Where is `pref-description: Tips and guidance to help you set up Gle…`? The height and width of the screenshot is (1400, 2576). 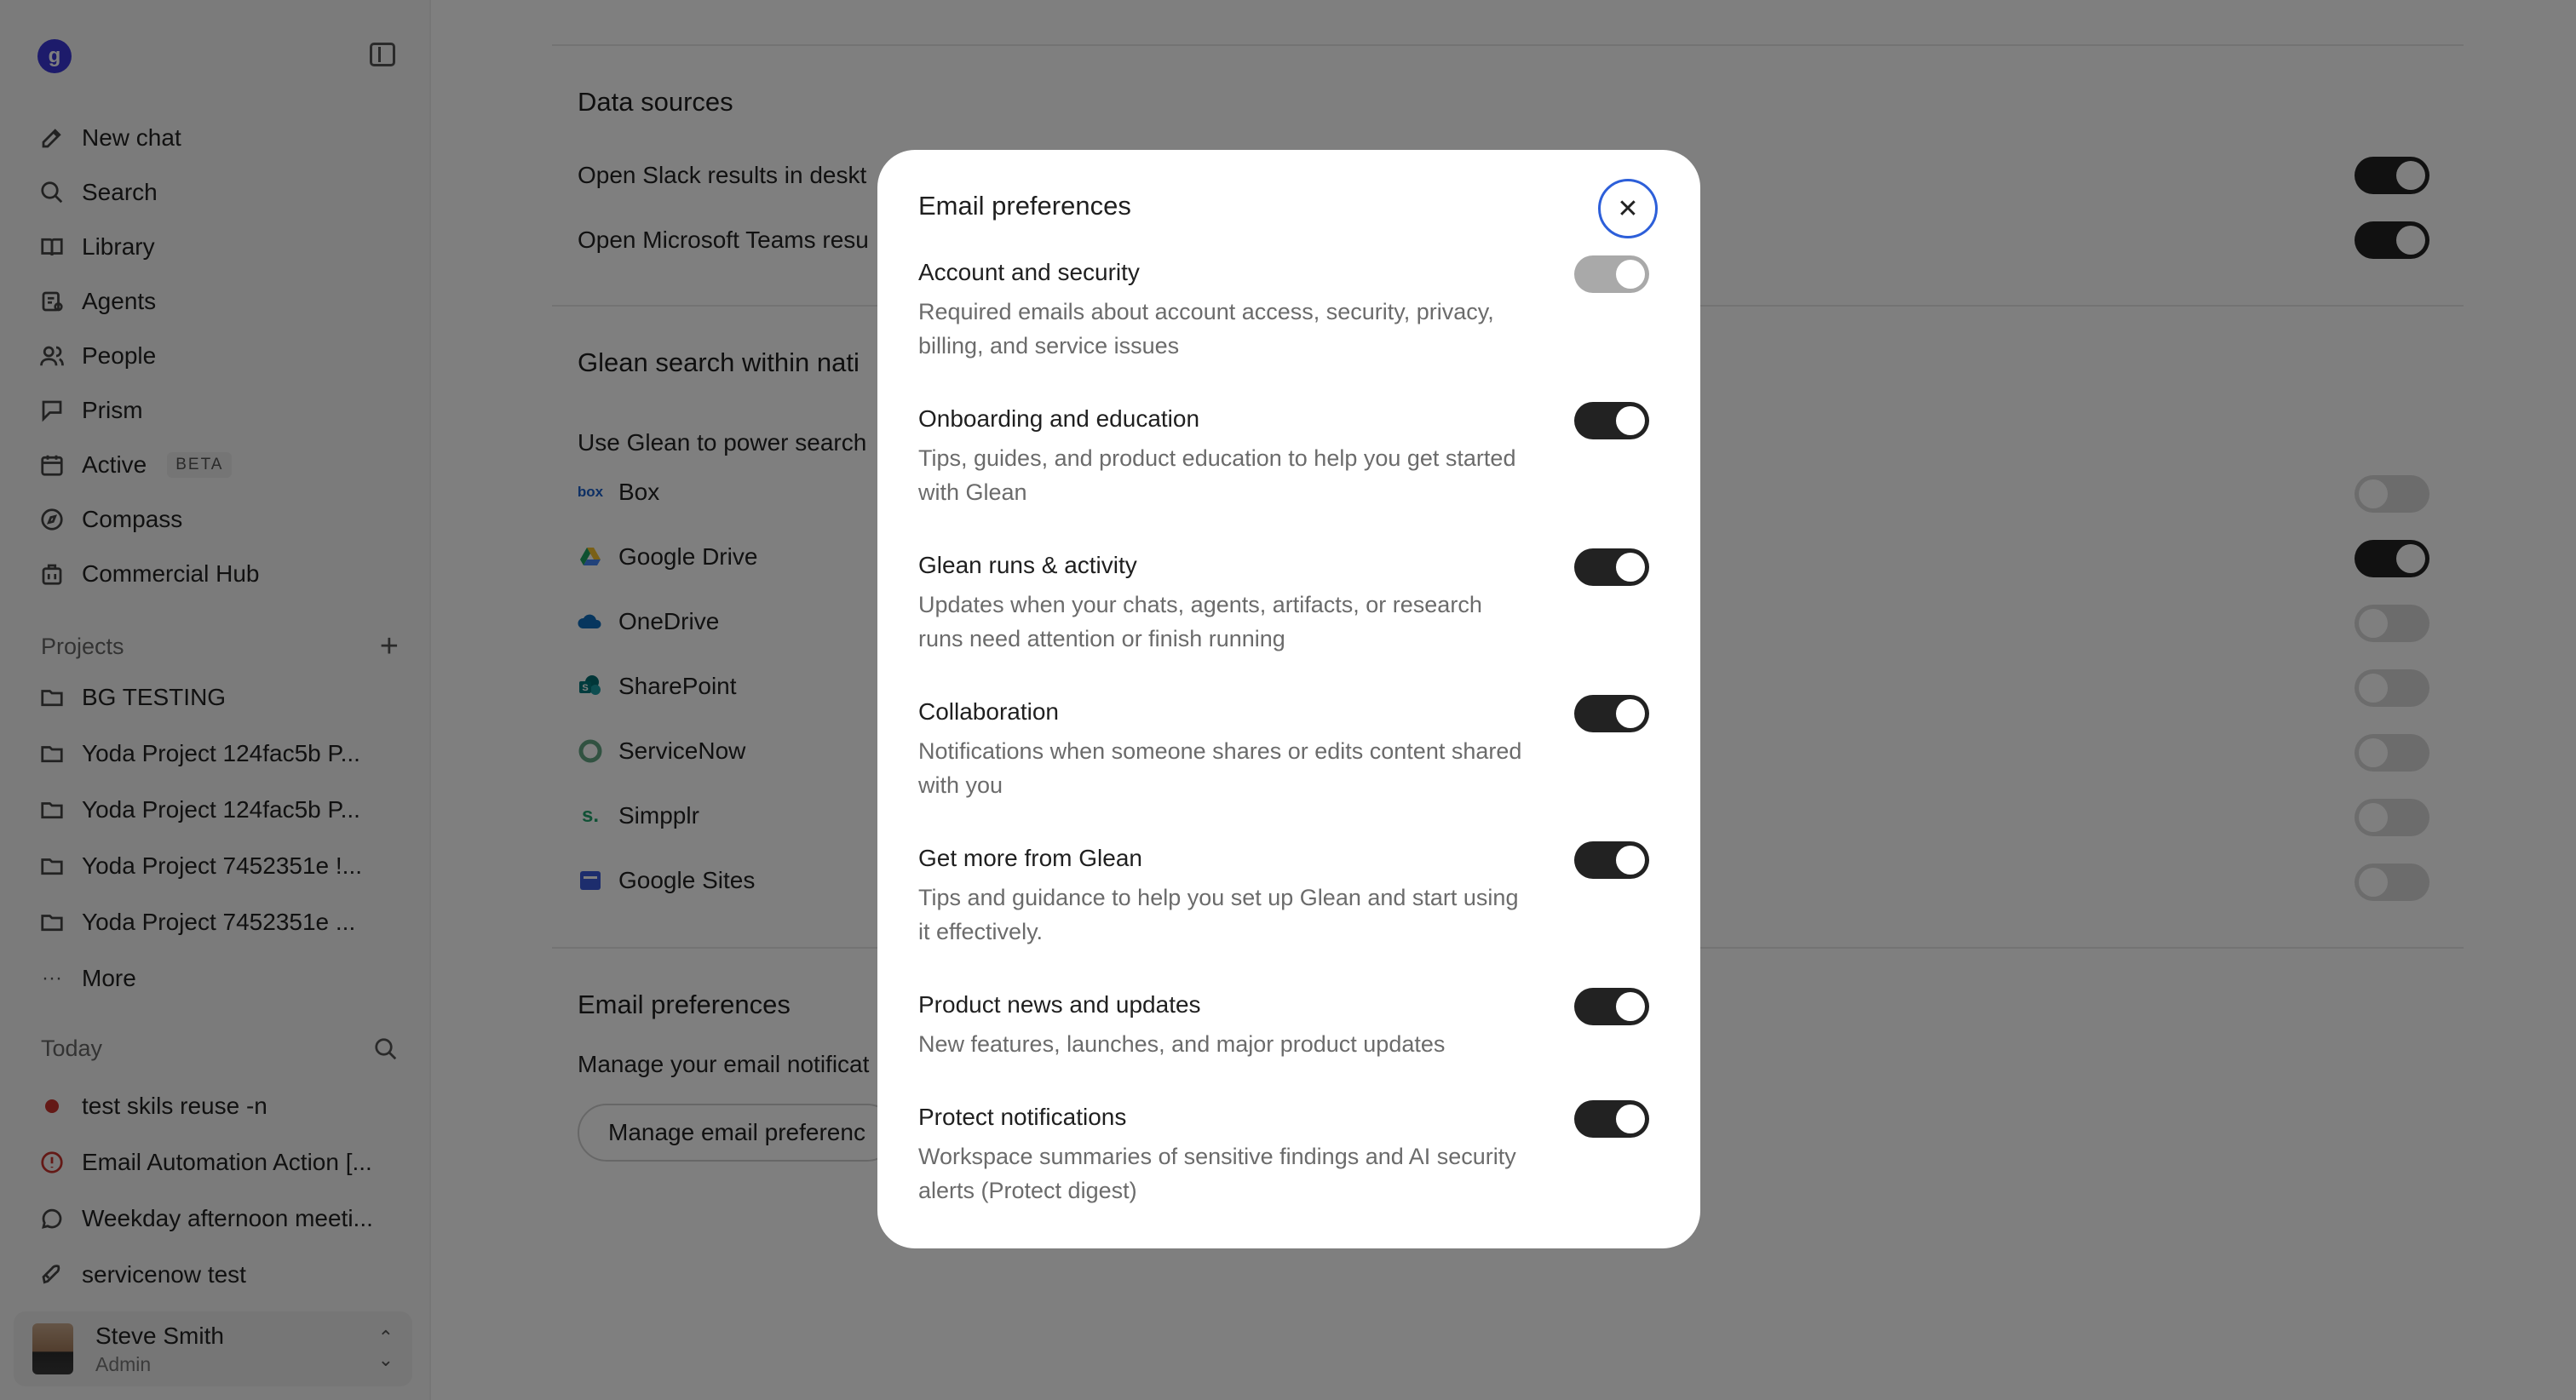 pref-description: Tips and guidance to help you set up Gle… is located at coordinates (1218, 915).